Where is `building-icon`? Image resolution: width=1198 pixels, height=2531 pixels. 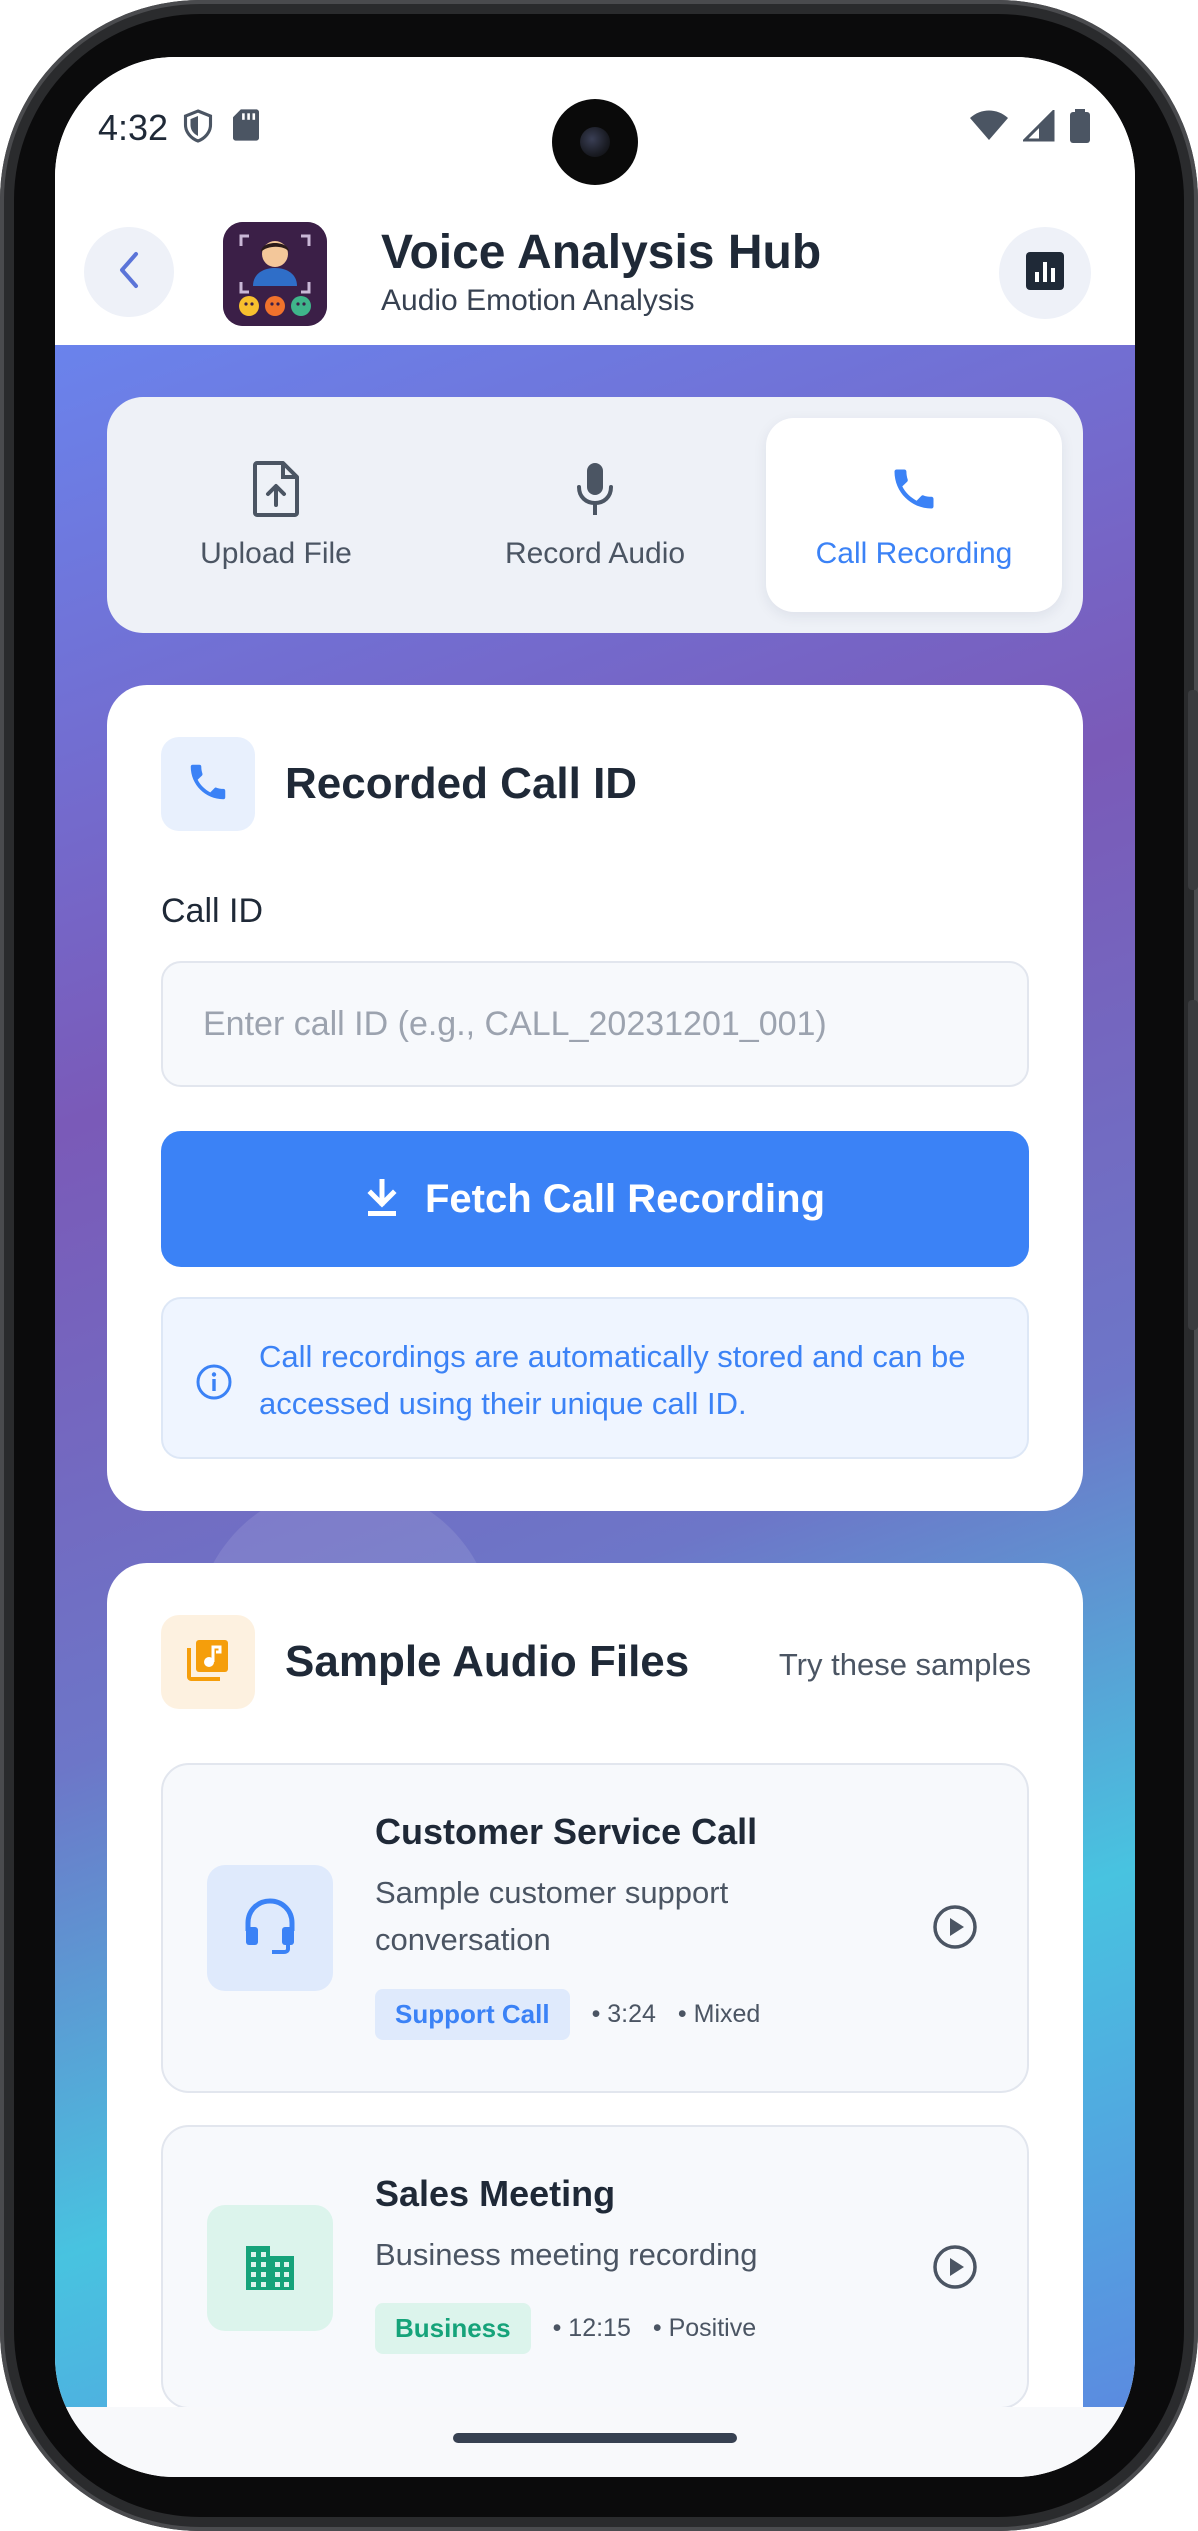
building-icon is located at coordinates (270, 2268).